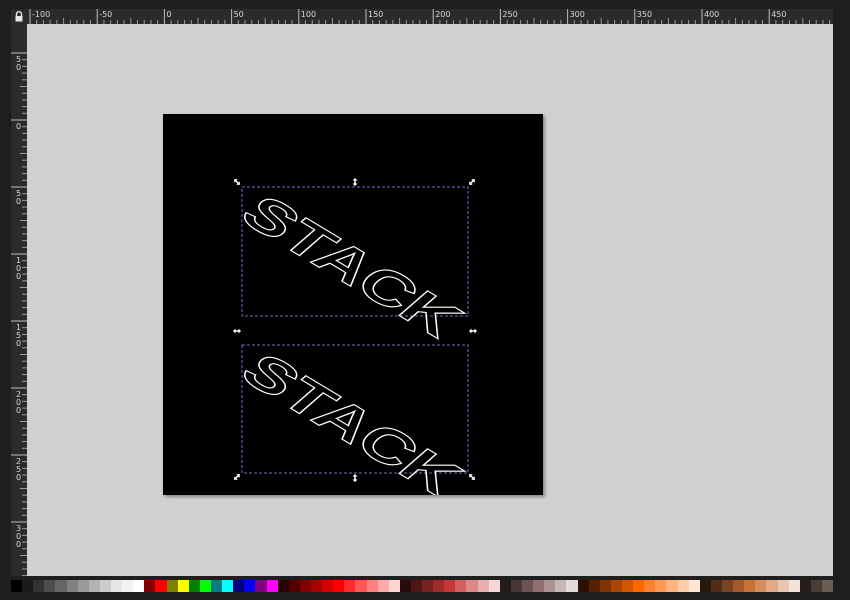 This screenshot has height=600, width=850. What do you see at coordinates (237, 331) in the screenshot?
I see `resize-handle-left` at bounding box center [237, 331].